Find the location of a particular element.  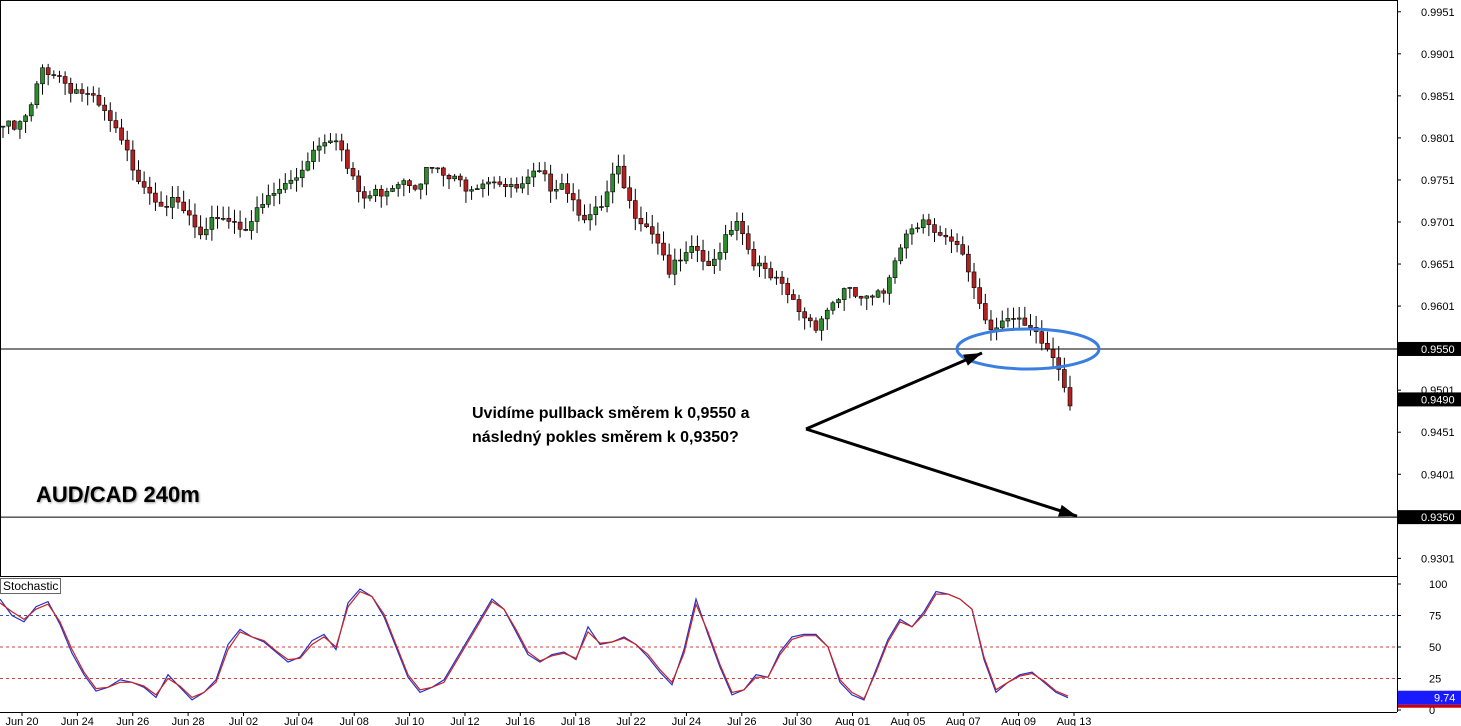

date-tick-label: Jul 22 is located at coordinates (630, 721).